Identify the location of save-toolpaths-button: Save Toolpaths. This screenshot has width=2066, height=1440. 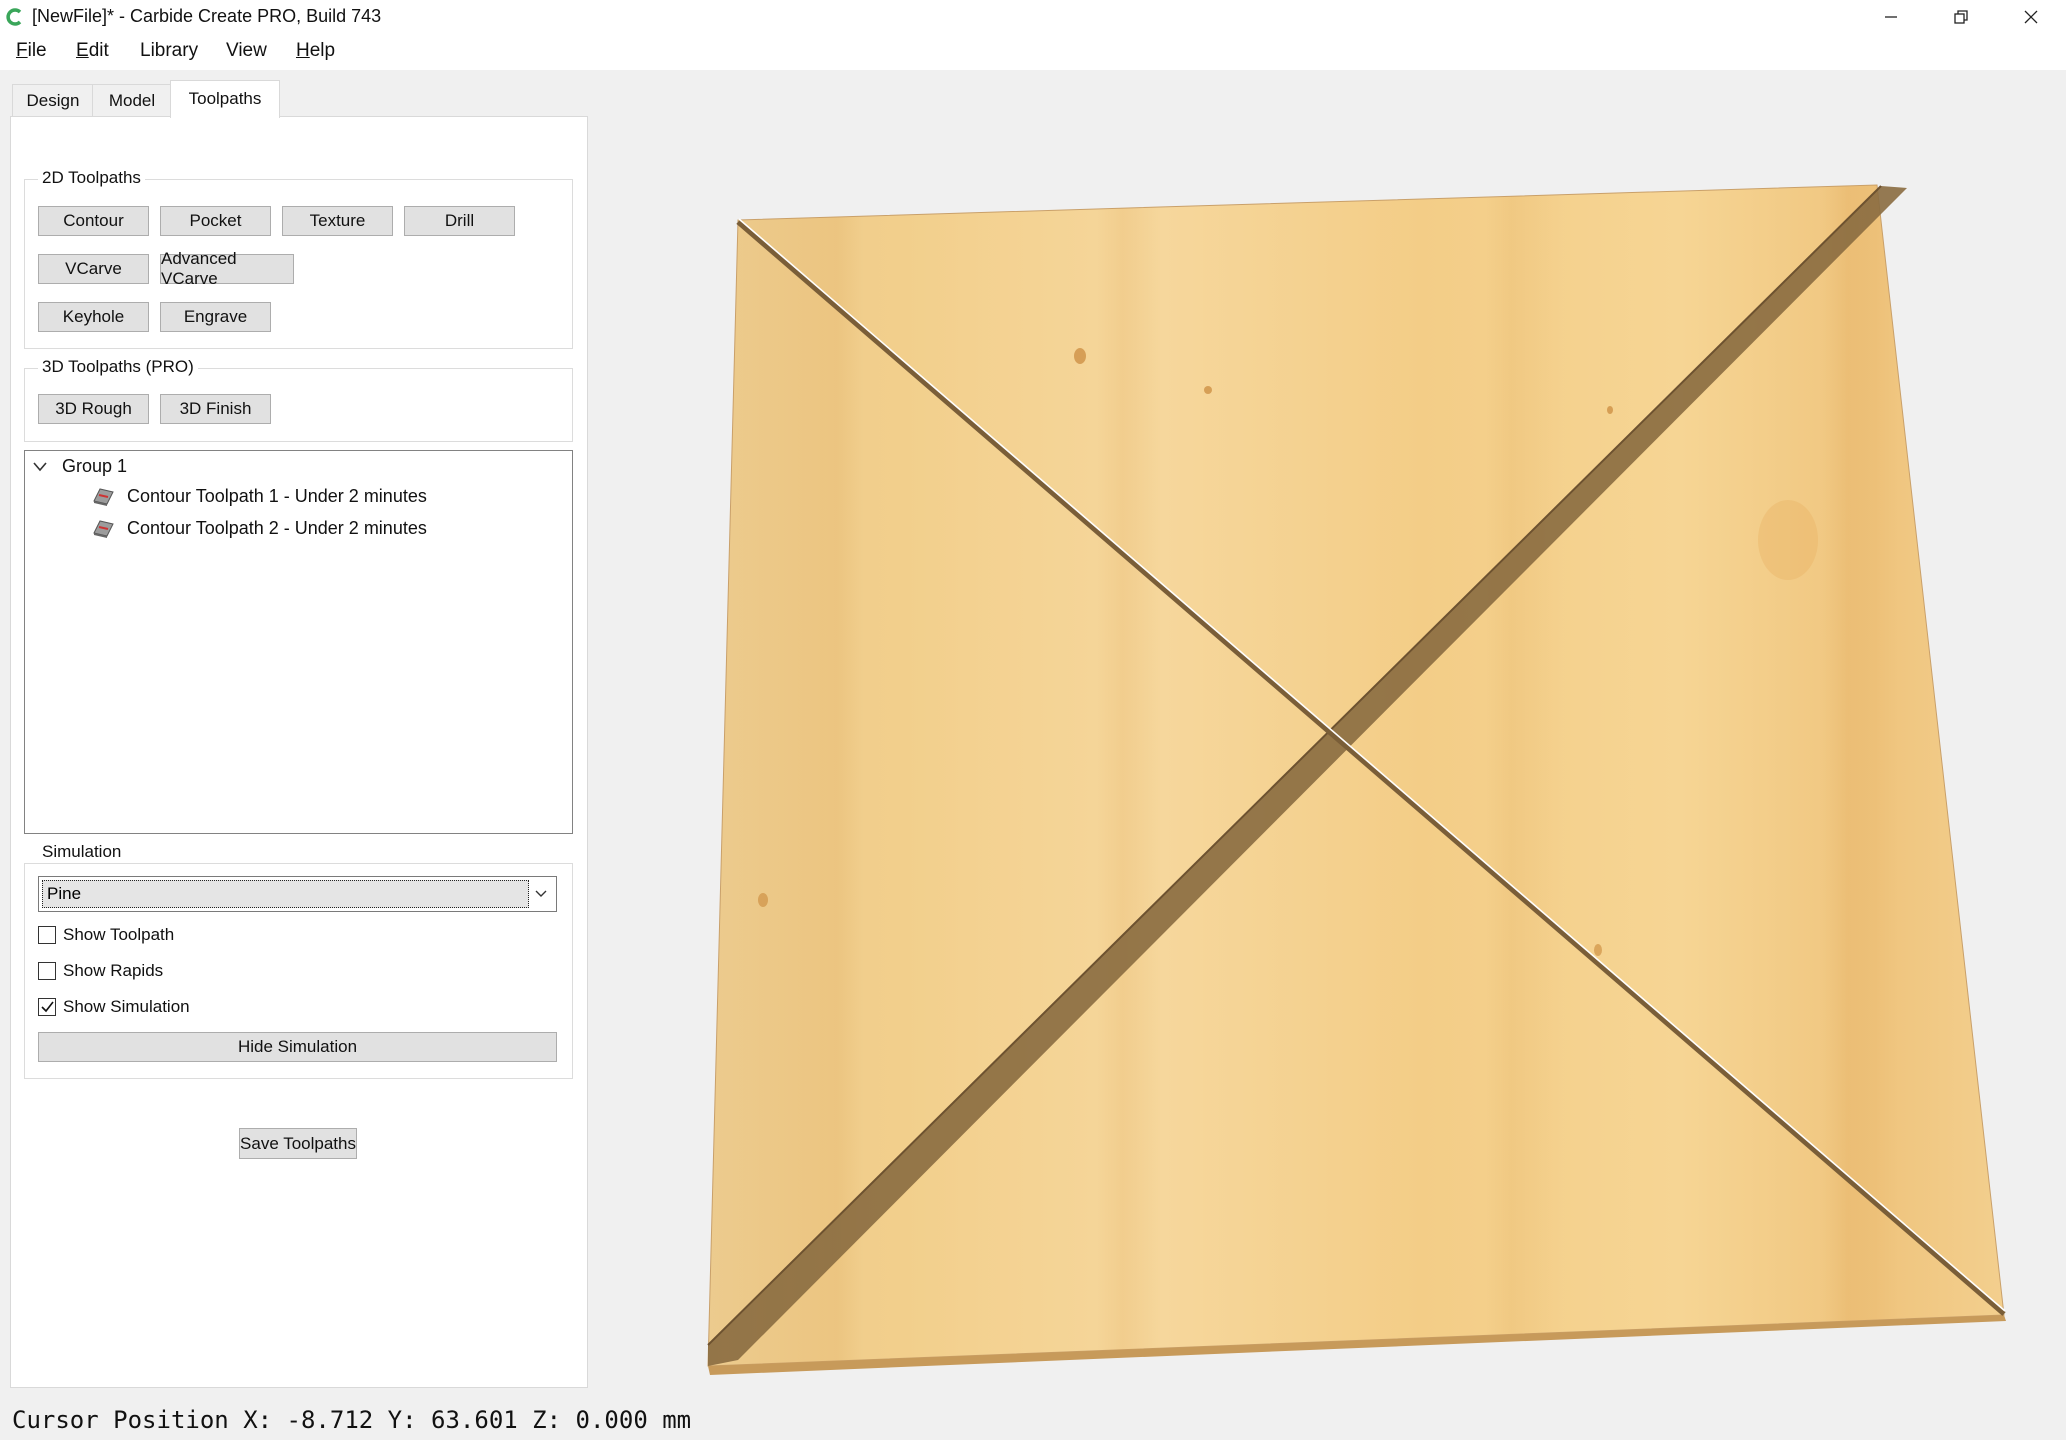
(298, 1143).